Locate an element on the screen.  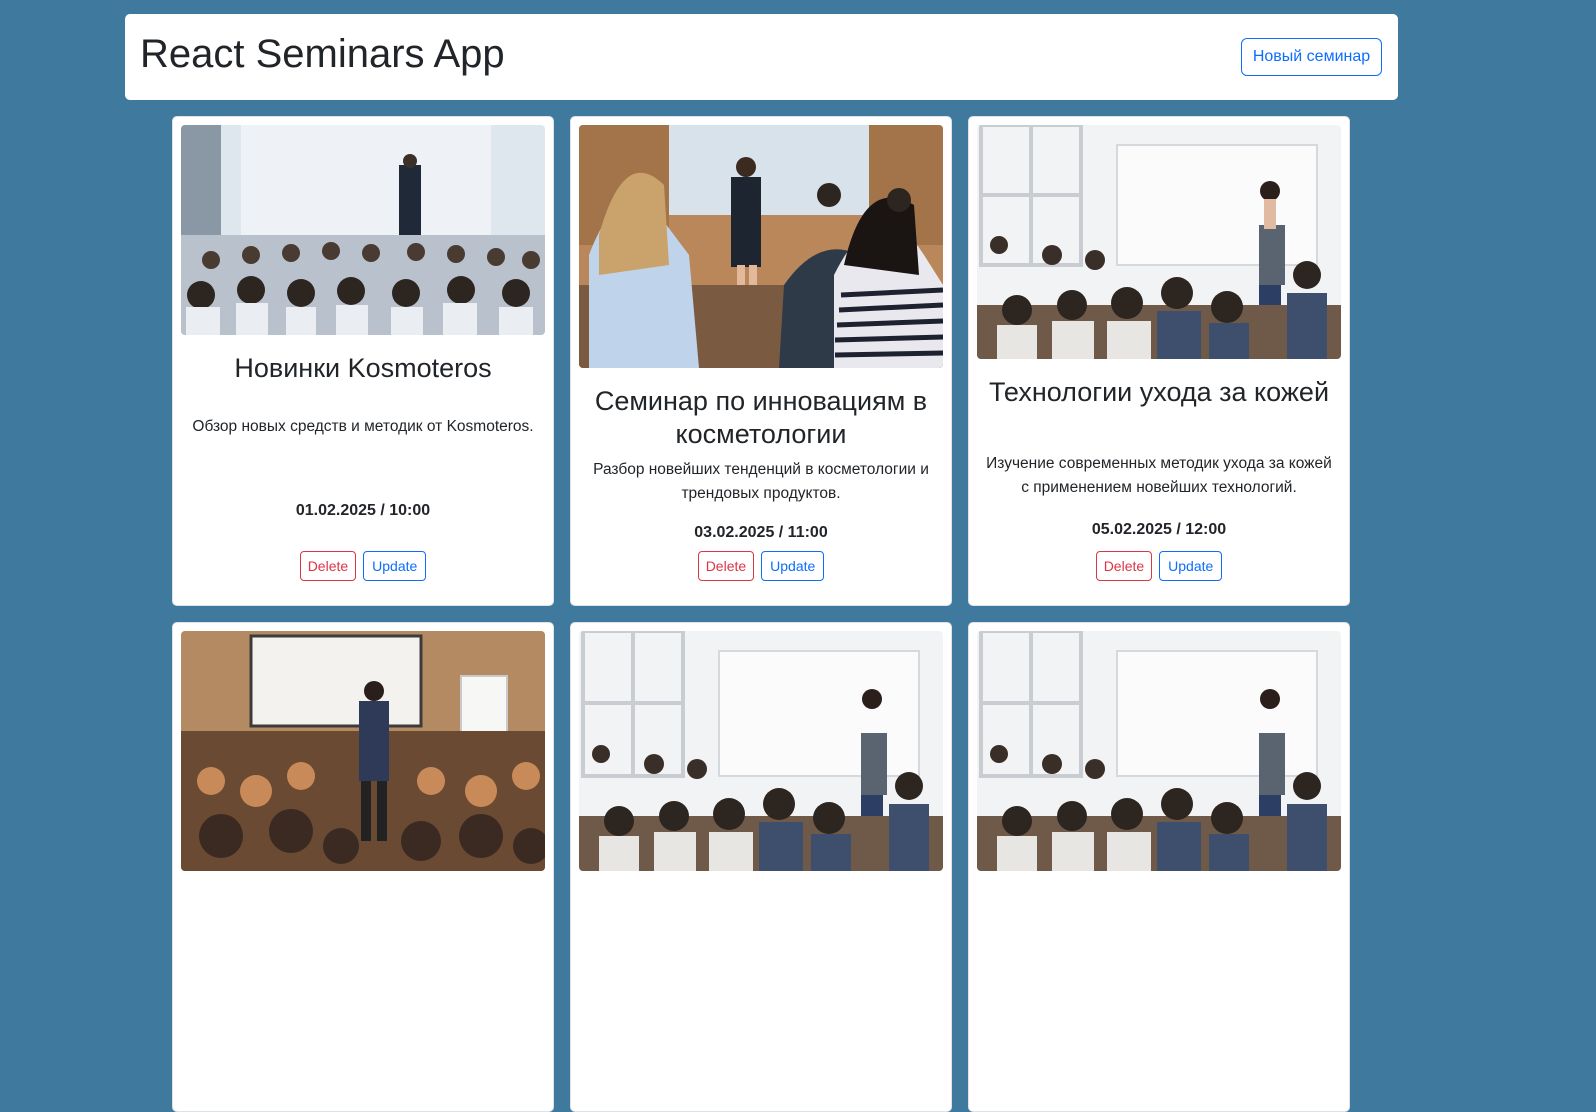
app-header: React Seminars App Новый семинар is located at coordinates (761, 57).